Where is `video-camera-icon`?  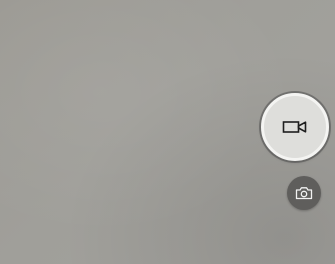
video-camera-icon is located at coordinates (295, 127).